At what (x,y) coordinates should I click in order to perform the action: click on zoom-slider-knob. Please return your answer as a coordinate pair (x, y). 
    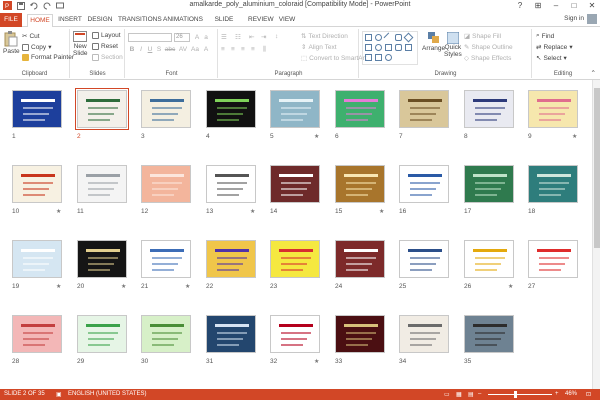
    Looking at the image, I should click on (515, 394).